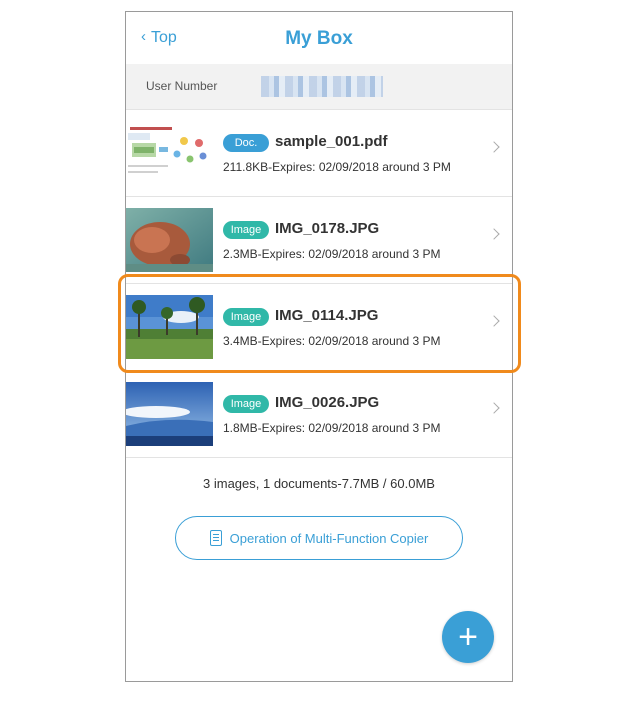 This screenshot has width=640, height=710. Describe the element at coordinates (332, 254) in the screenshot. I see `file-meta: 2.3MB-Expires: 02/09/2018 around 3 PM` at that location.